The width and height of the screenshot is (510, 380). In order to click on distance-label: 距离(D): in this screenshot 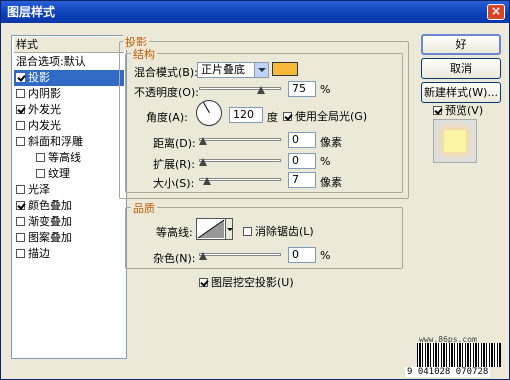, I will do `click(174, 143)`.